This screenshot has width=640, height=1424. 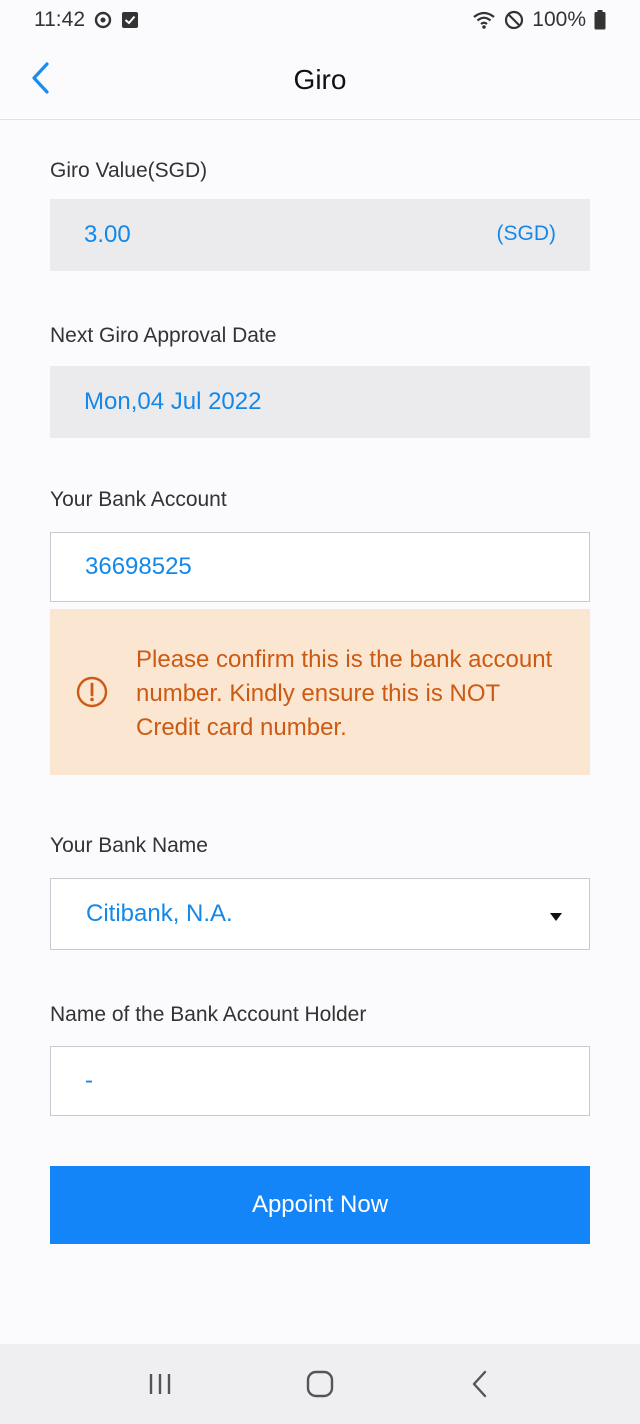 What do you see at coordinates (86, 20) in the screenshot?
I see `status-left: 11:42` at bounding box center [86, 20].